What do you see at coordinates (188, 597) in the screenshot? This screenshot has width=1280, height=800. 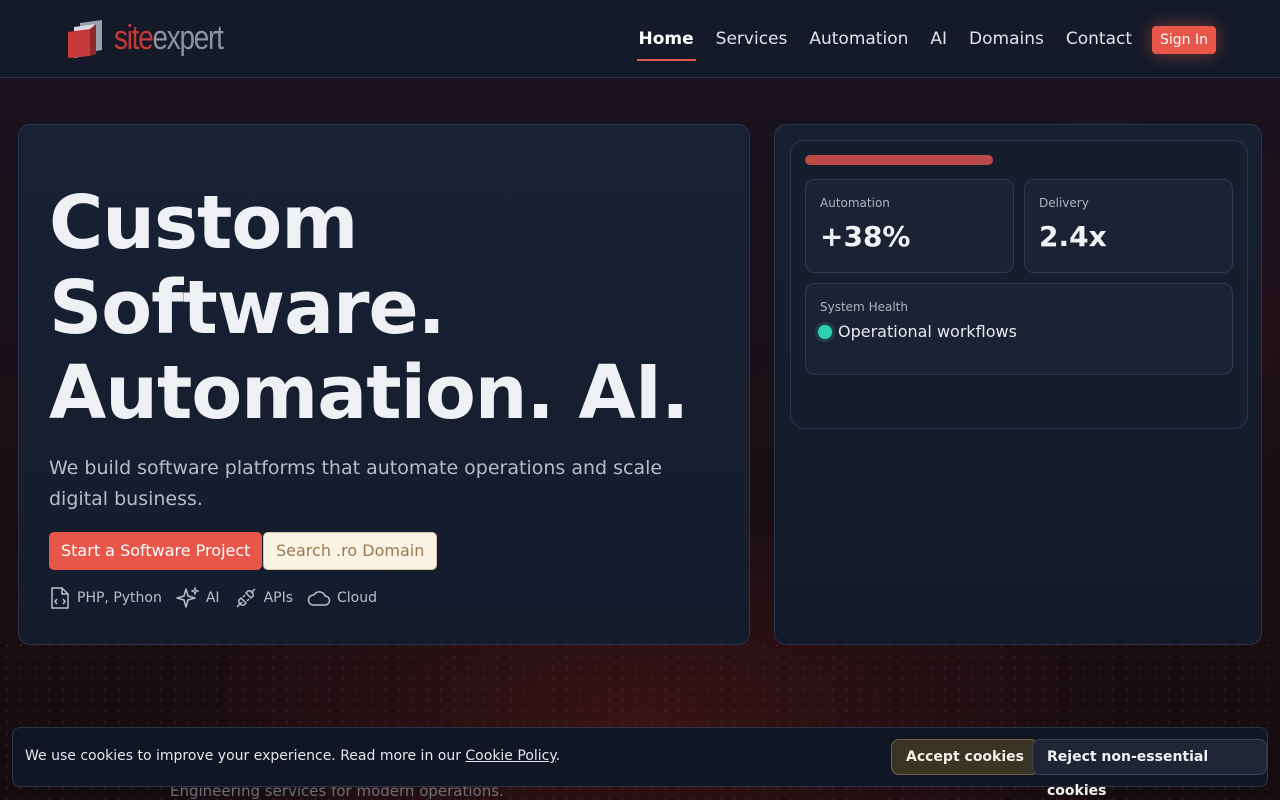 I see `sparkles-icon` at bounding box center [188, 597].